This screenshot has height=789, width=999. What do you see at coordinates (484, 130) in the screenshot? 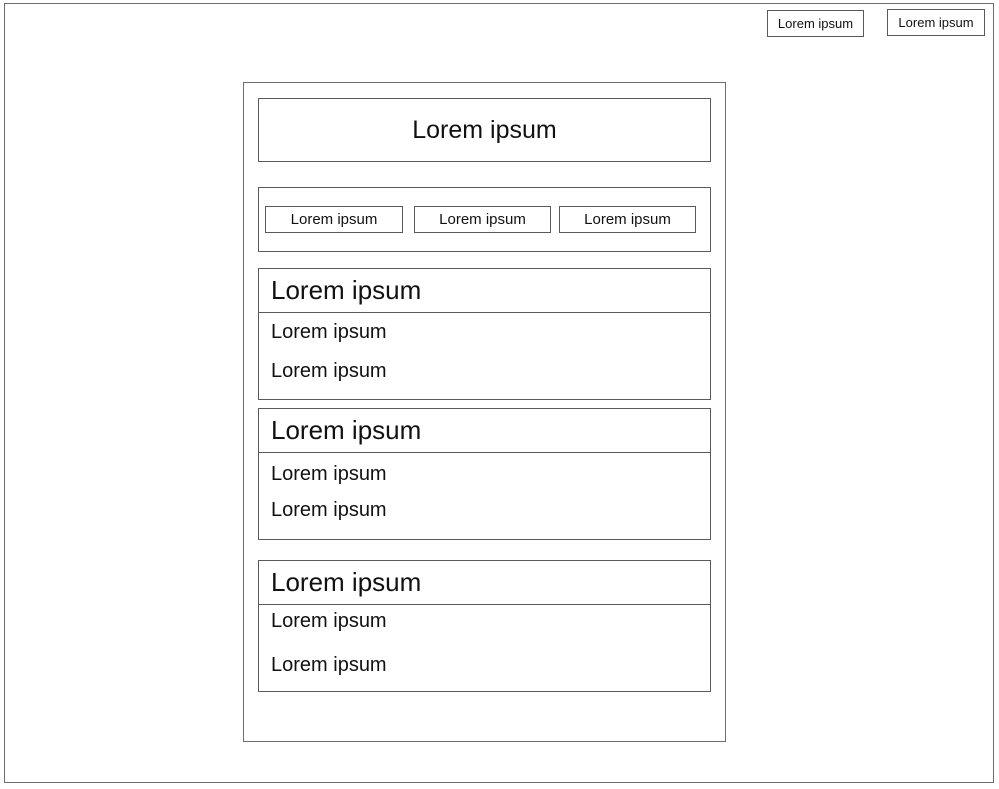
I see `panel-title: Lorem ipsum` at bounding box center [484, 130].